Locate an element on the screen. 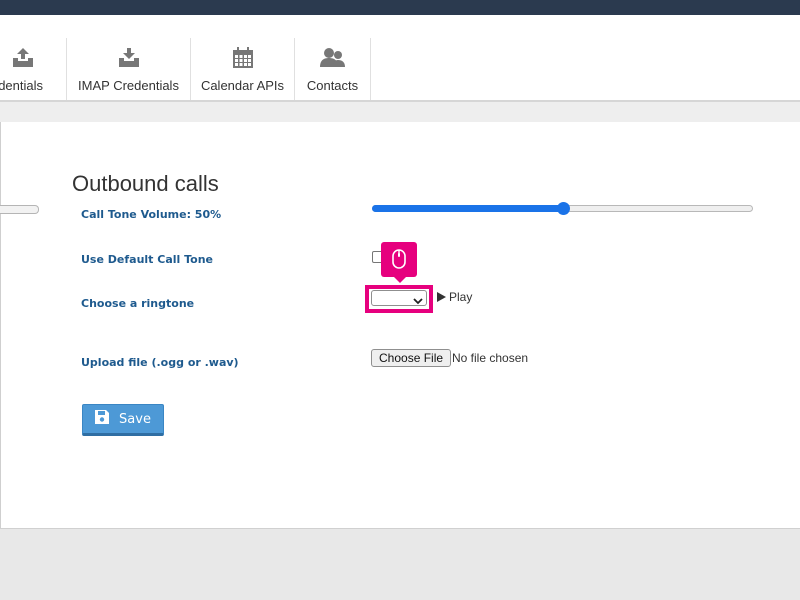 Image resolution: width=800 pixels, height=600 pixels. tab-email-credentials: edentials is located at coordinates (33, 69).